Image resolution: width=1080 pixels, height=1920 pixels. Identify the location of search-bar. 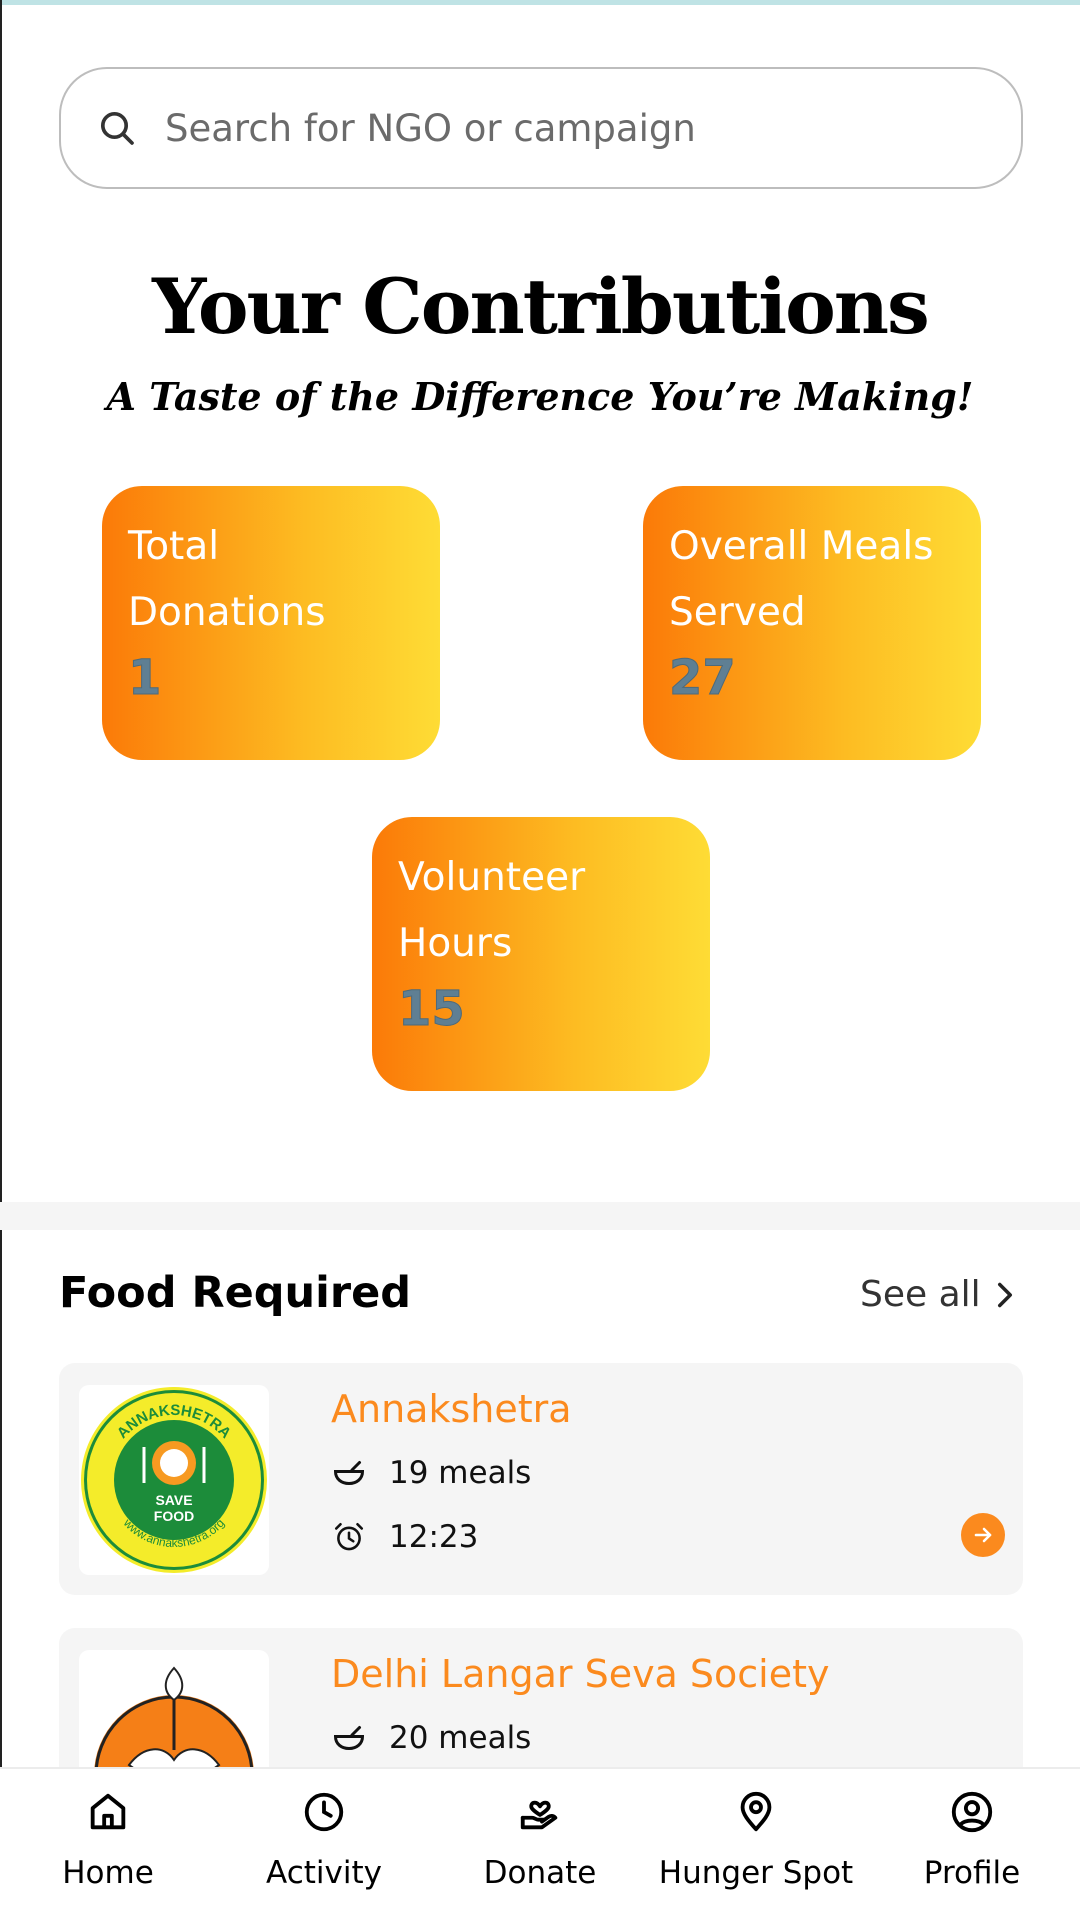
(541, 128).